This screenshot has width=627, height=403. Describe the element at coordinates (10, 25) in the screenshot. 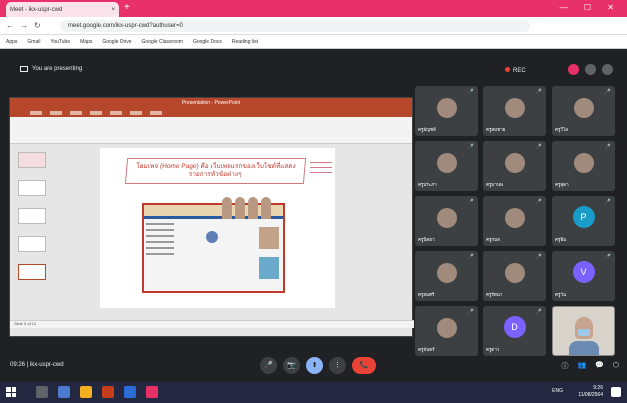

I see `back-icon: ←` at that location.